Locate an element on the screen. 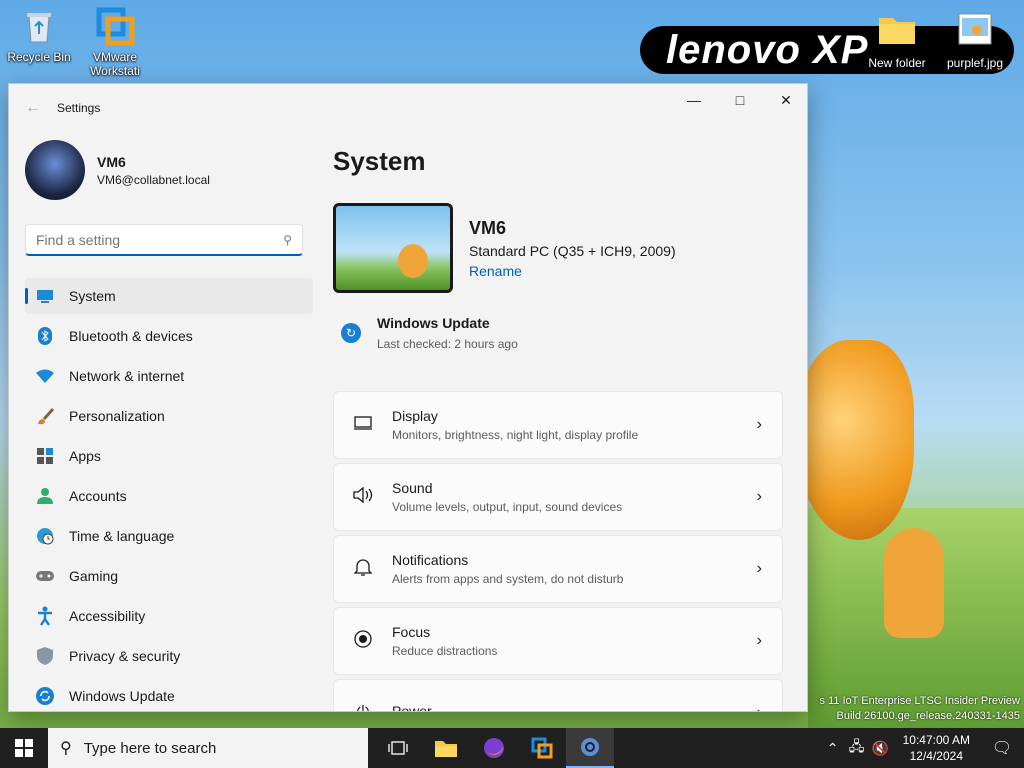  desktop-icon-label: VMware Workstati is located at coordinates (115, 64).